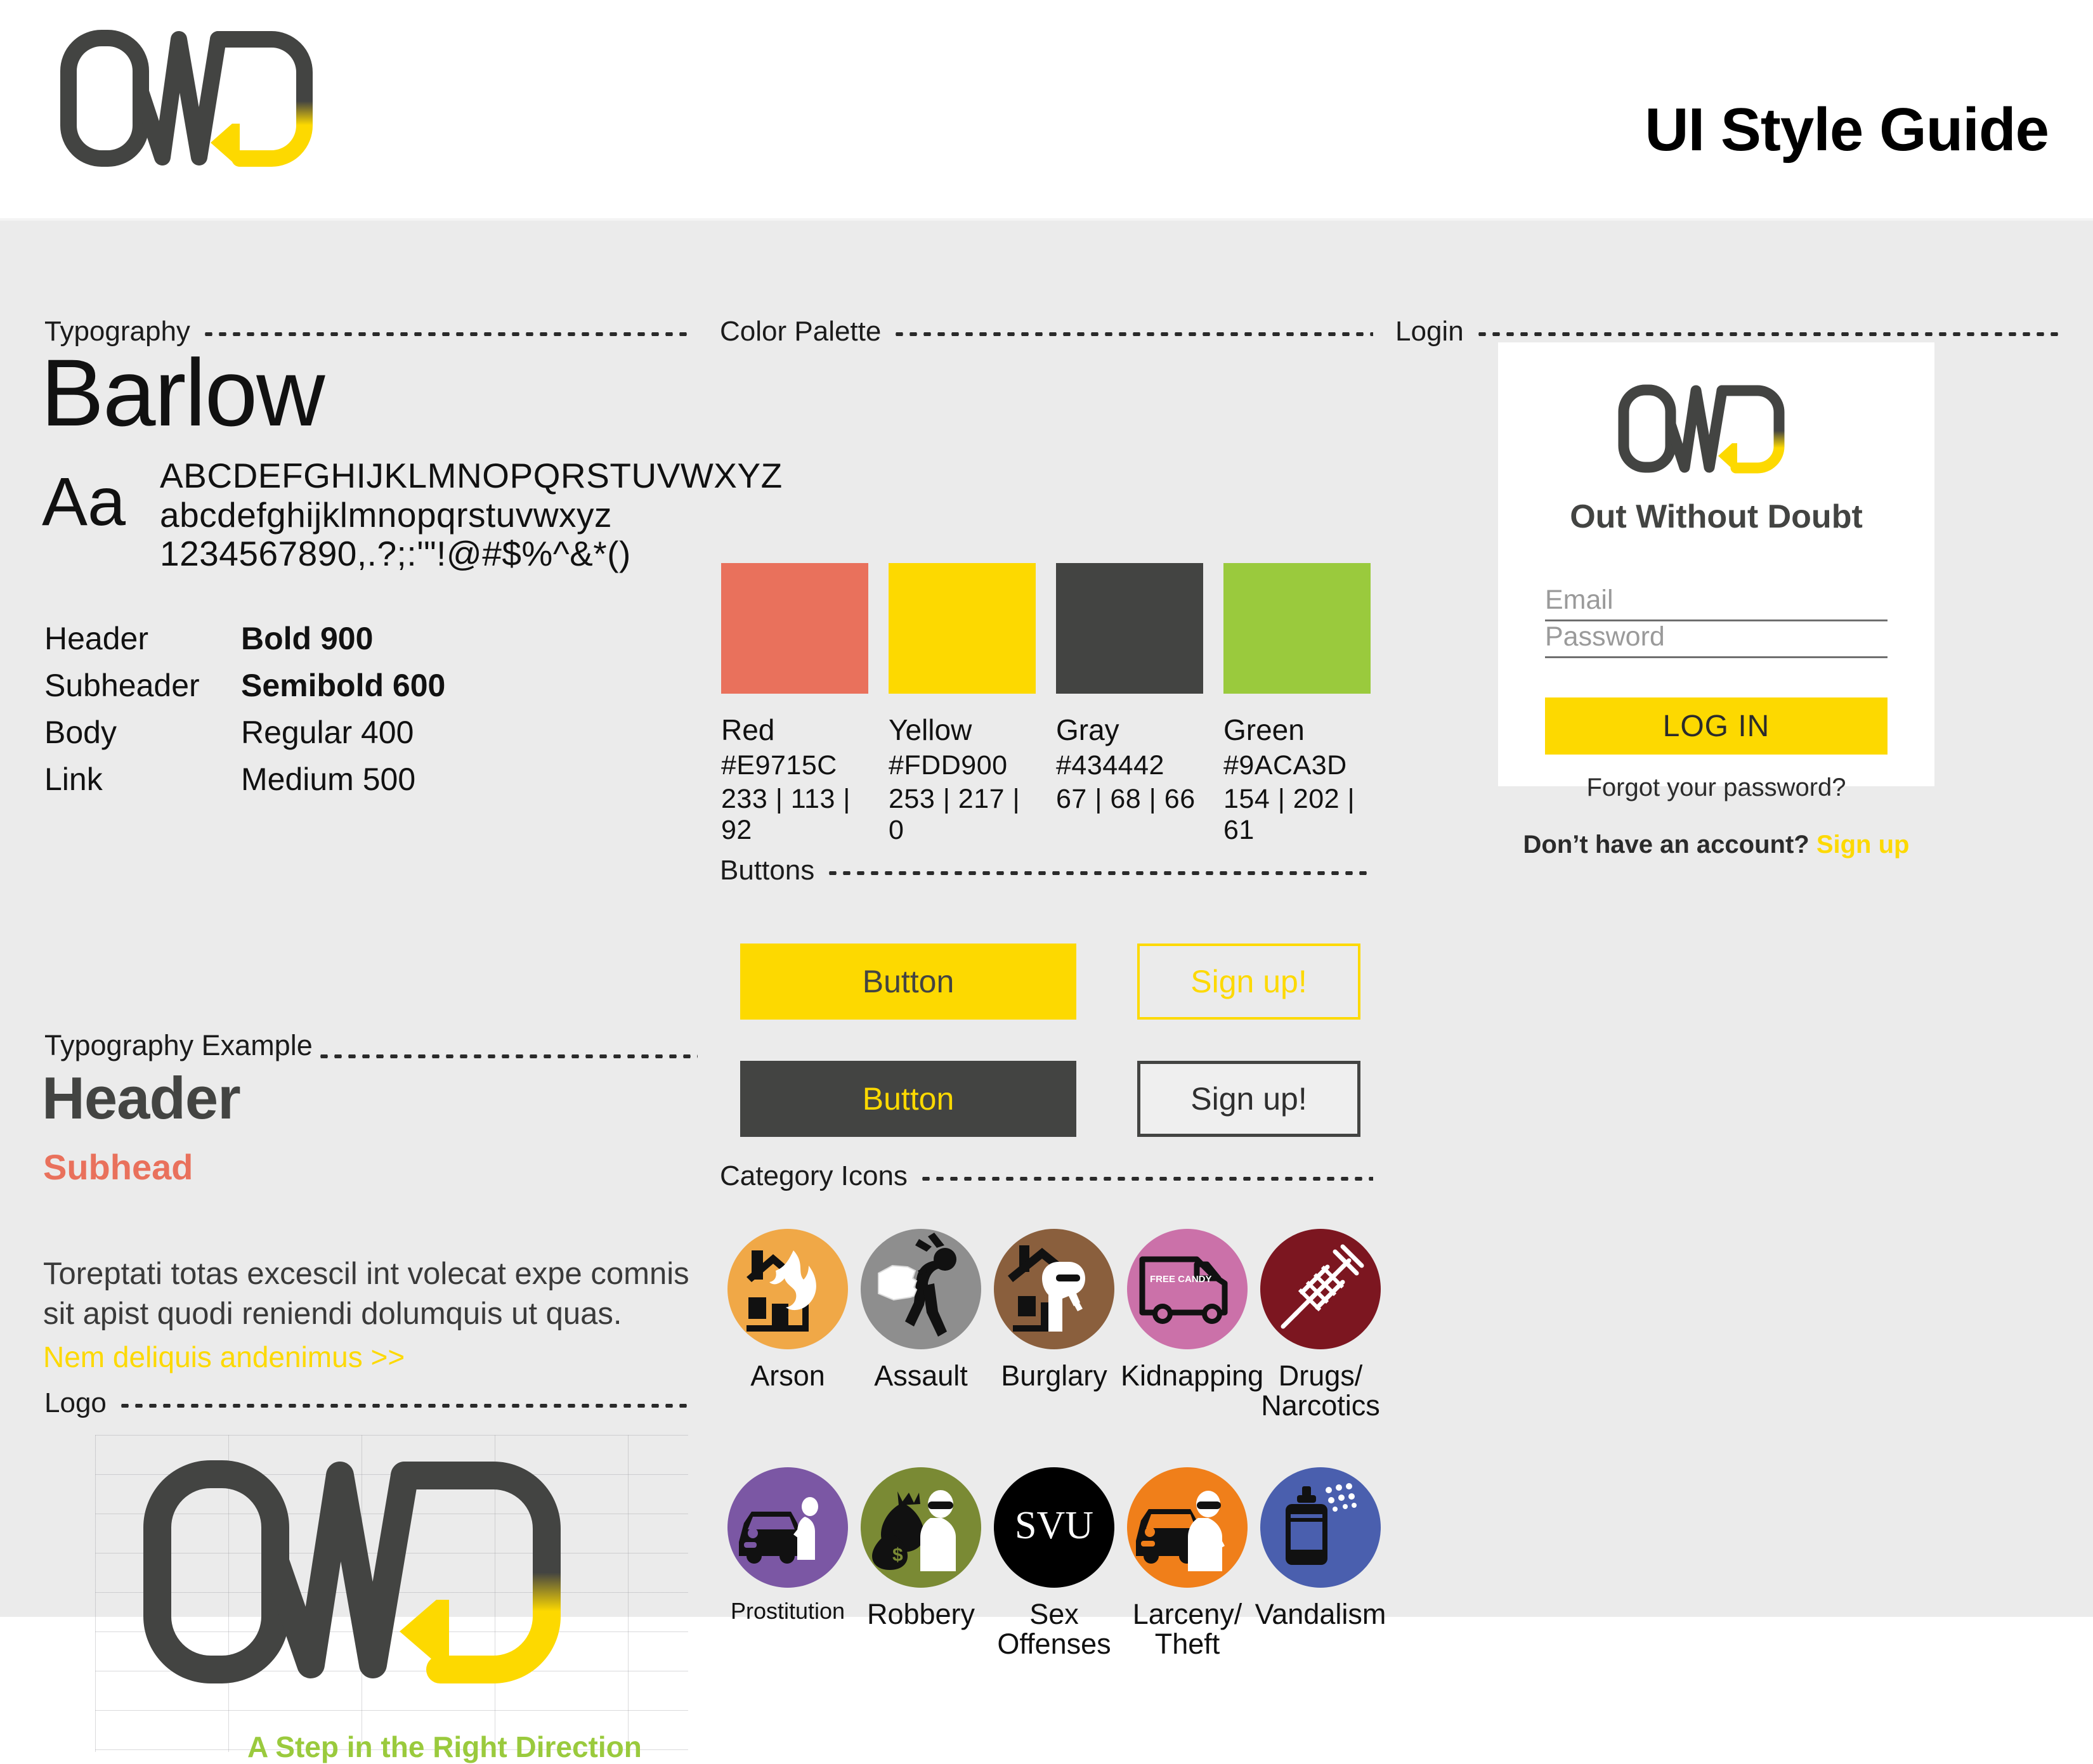 The height and width of the screenshot is (1764, 2093). What do you see at coordinates (1320, 1527) in the screenshot?
I see `spray-can-icon` at bounding box center [1320, 1527].